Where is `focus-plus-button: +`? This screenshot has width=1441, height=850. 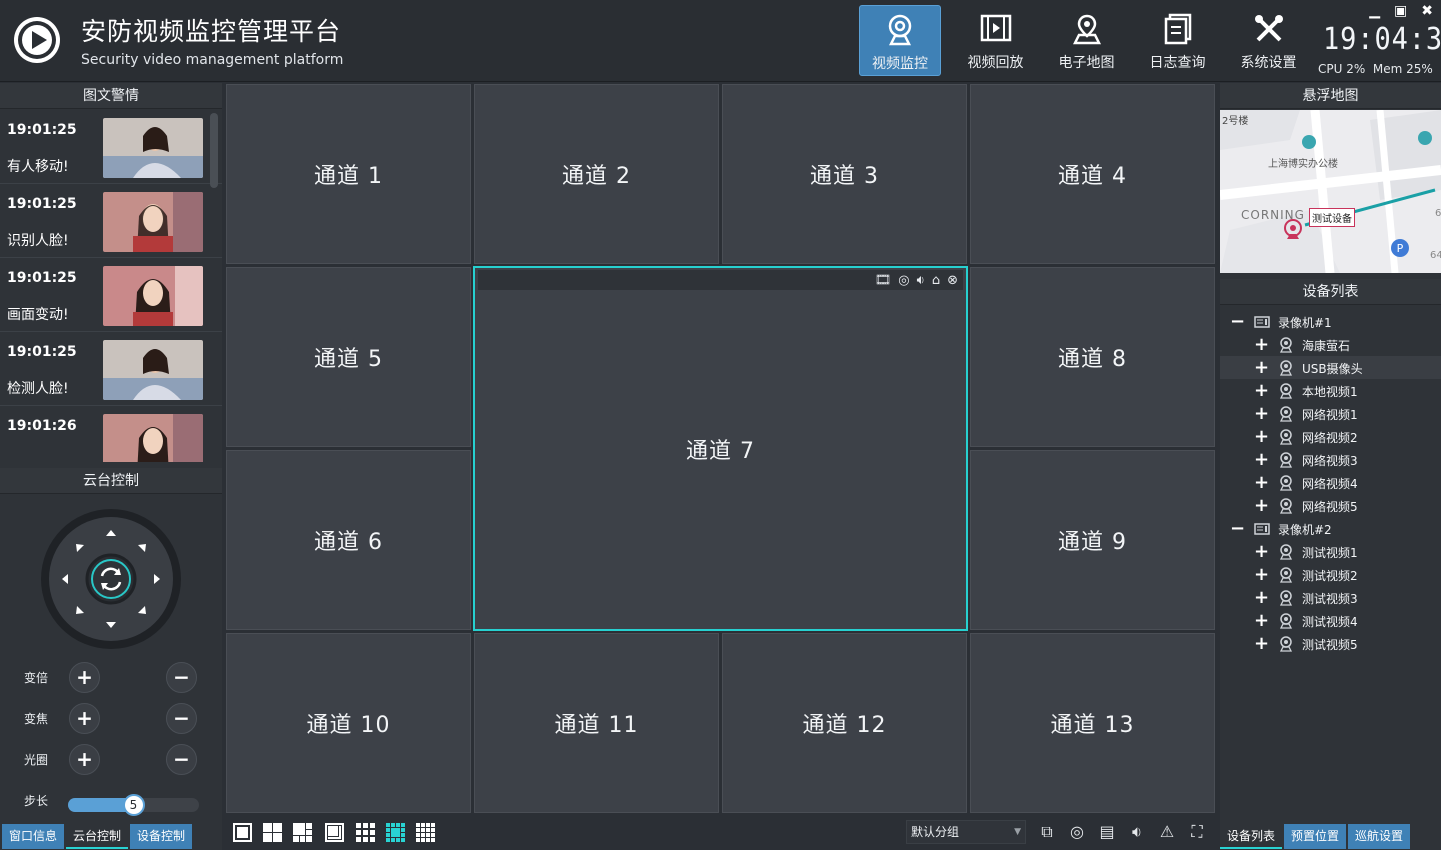 focus-plus-button: + is located at coordinates (84, 718).